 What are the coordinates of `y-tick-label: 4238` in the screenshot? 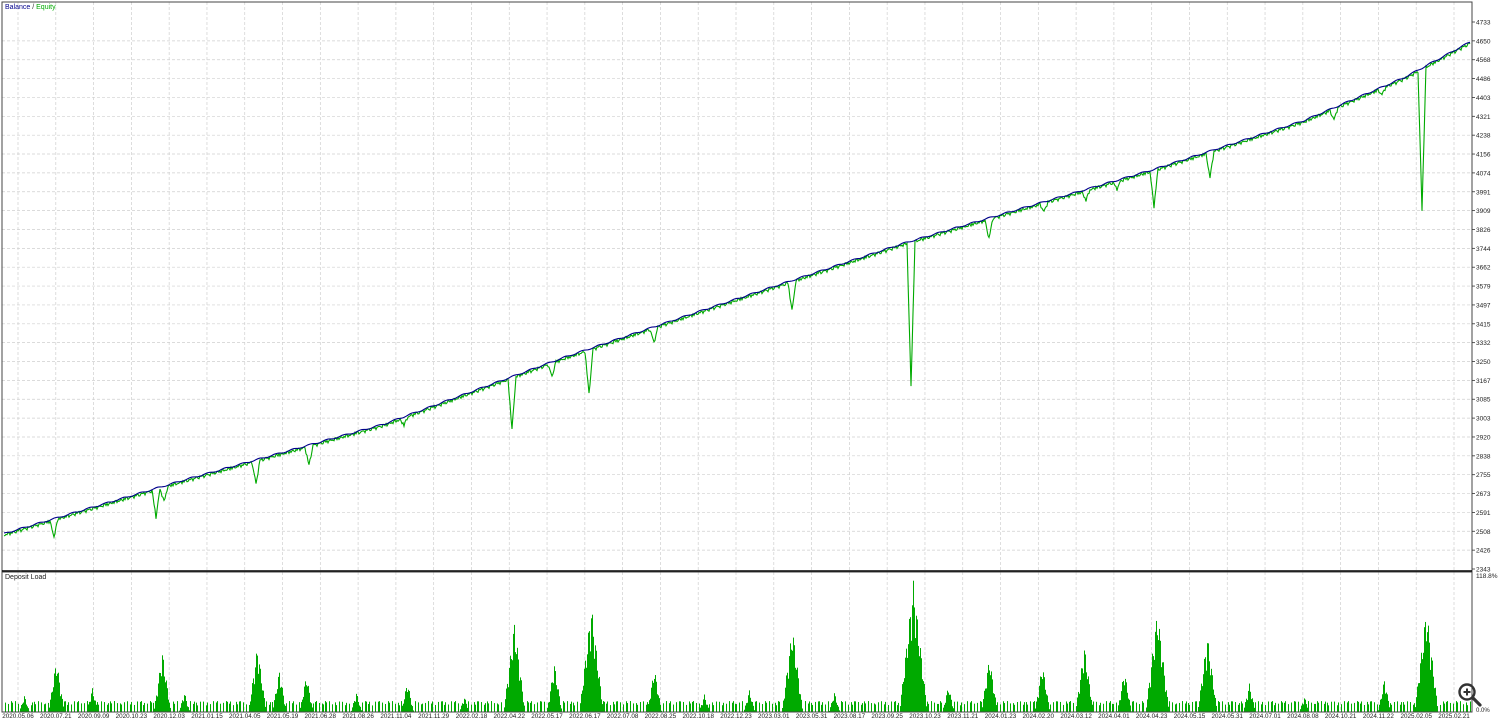 It's located at (1483, 136).